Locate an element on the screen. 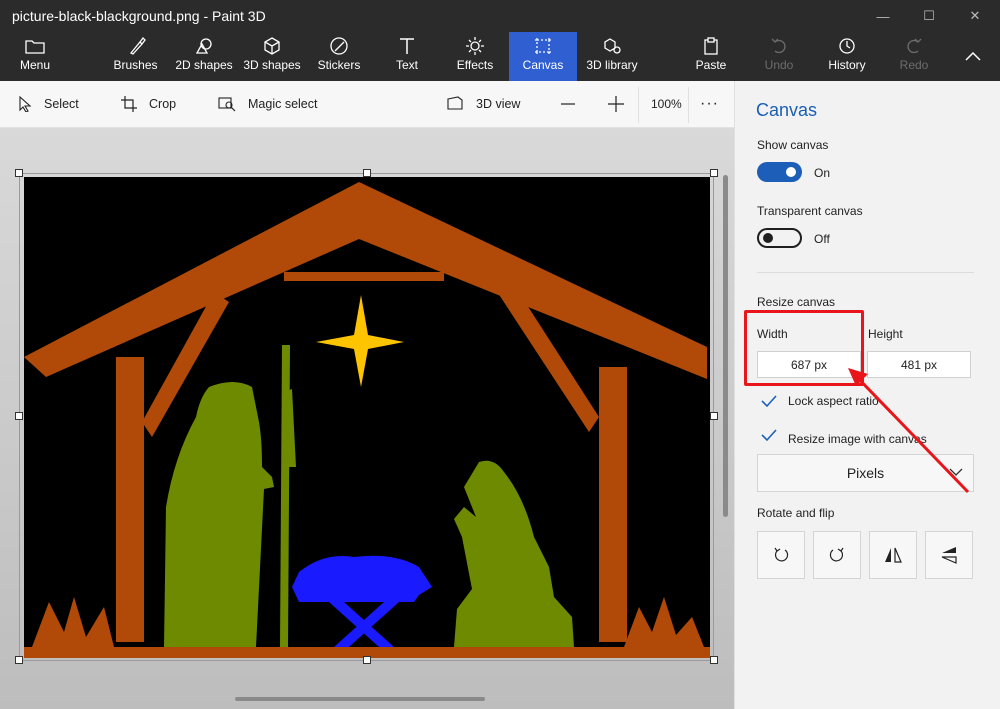  flip-vertical-button is located at coordinates (893, 555).